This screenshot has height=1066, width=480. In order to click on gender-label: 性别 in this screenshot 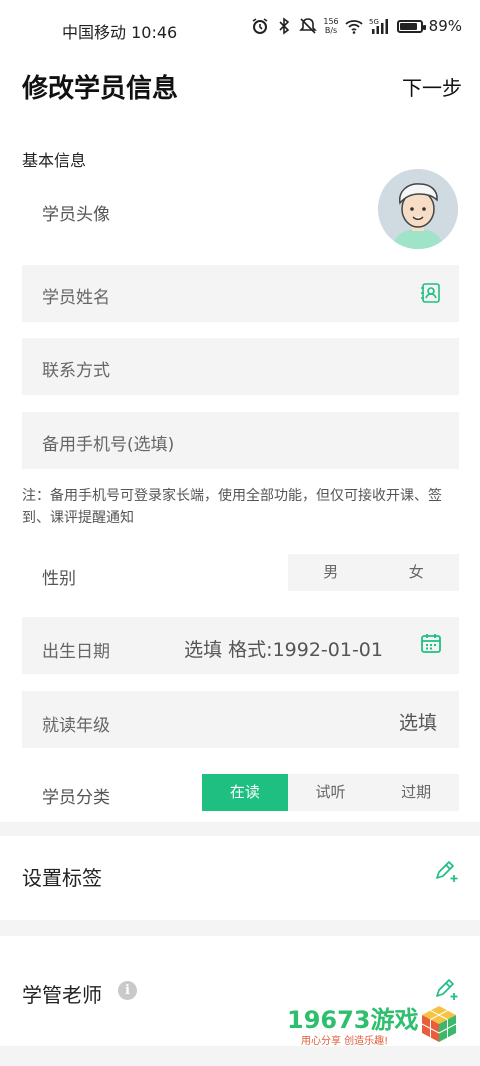, I will do `click(59, 579)`.